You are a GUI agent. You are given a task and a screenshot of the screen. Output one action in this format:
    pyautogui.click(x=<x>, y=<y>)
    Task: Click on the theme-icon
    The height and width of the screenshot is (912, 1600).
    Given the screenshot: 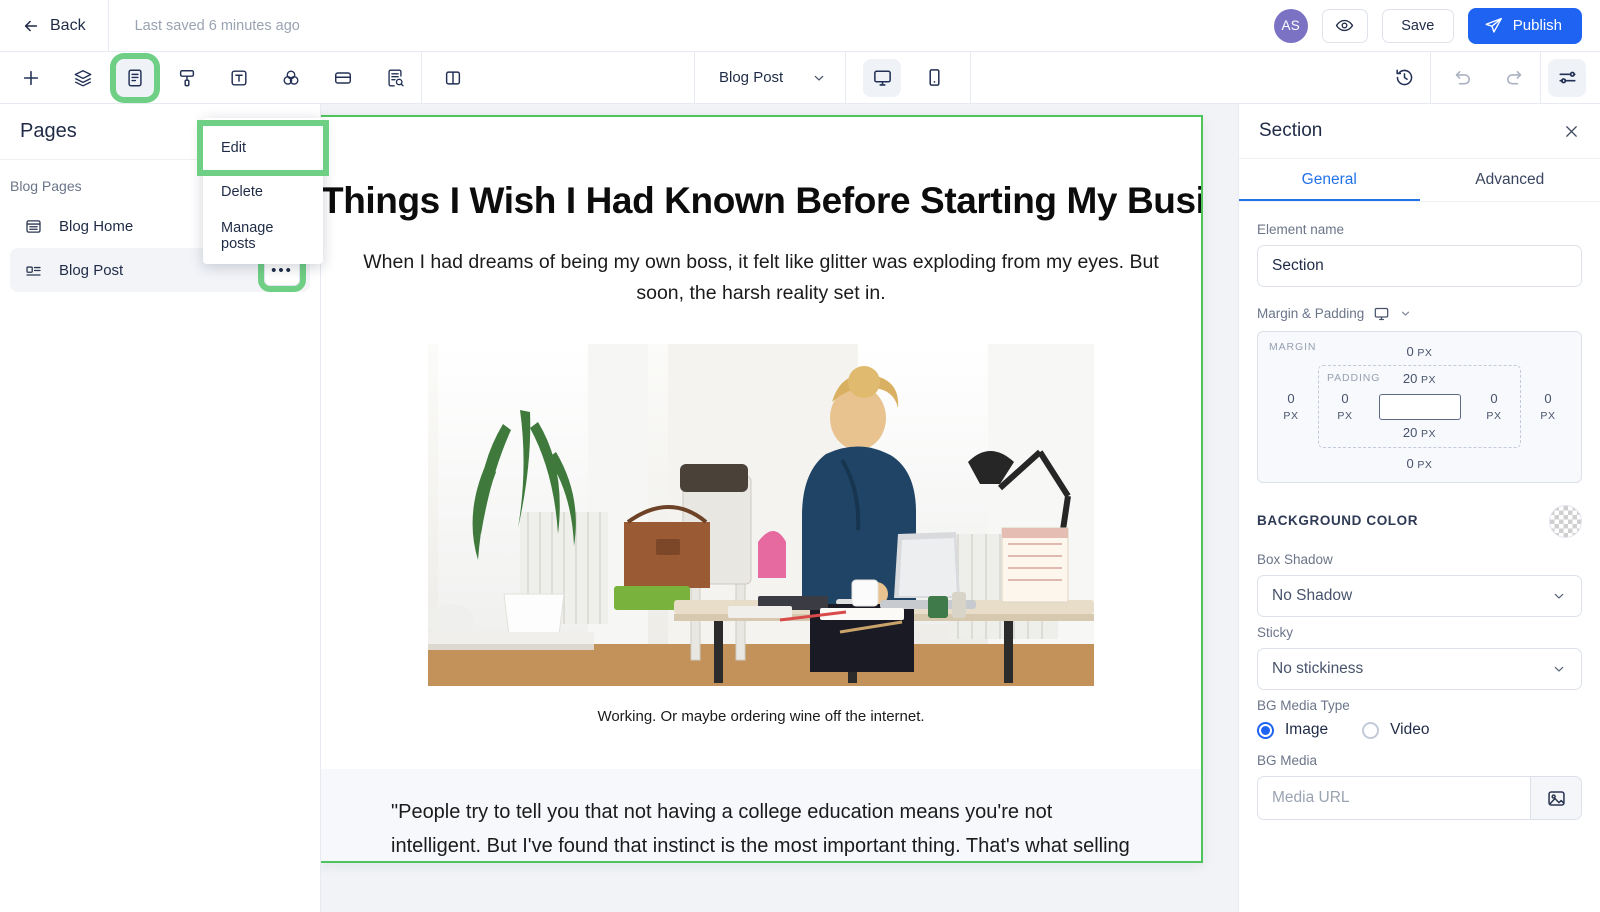 What is the action you would take?
    pyautogui.click(x=187, y=78)
    